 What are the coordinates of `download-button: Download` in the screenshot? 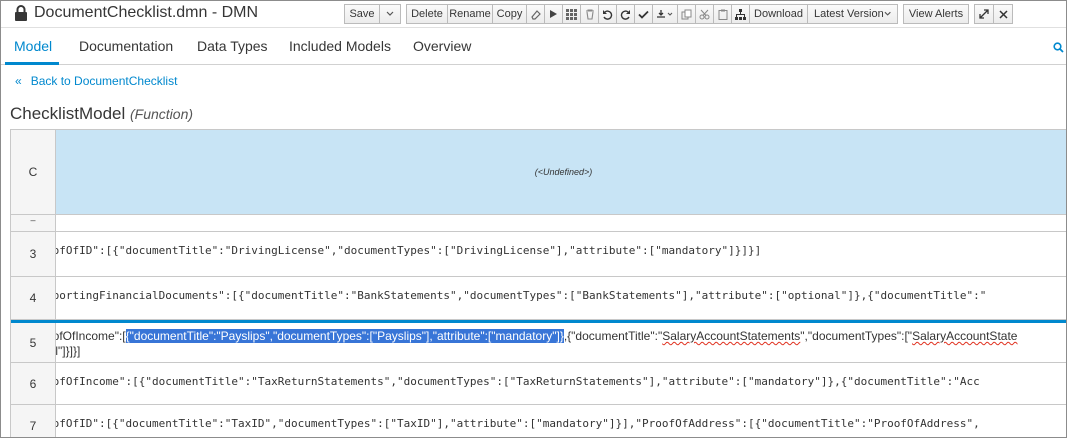 It's located at (778, 14).